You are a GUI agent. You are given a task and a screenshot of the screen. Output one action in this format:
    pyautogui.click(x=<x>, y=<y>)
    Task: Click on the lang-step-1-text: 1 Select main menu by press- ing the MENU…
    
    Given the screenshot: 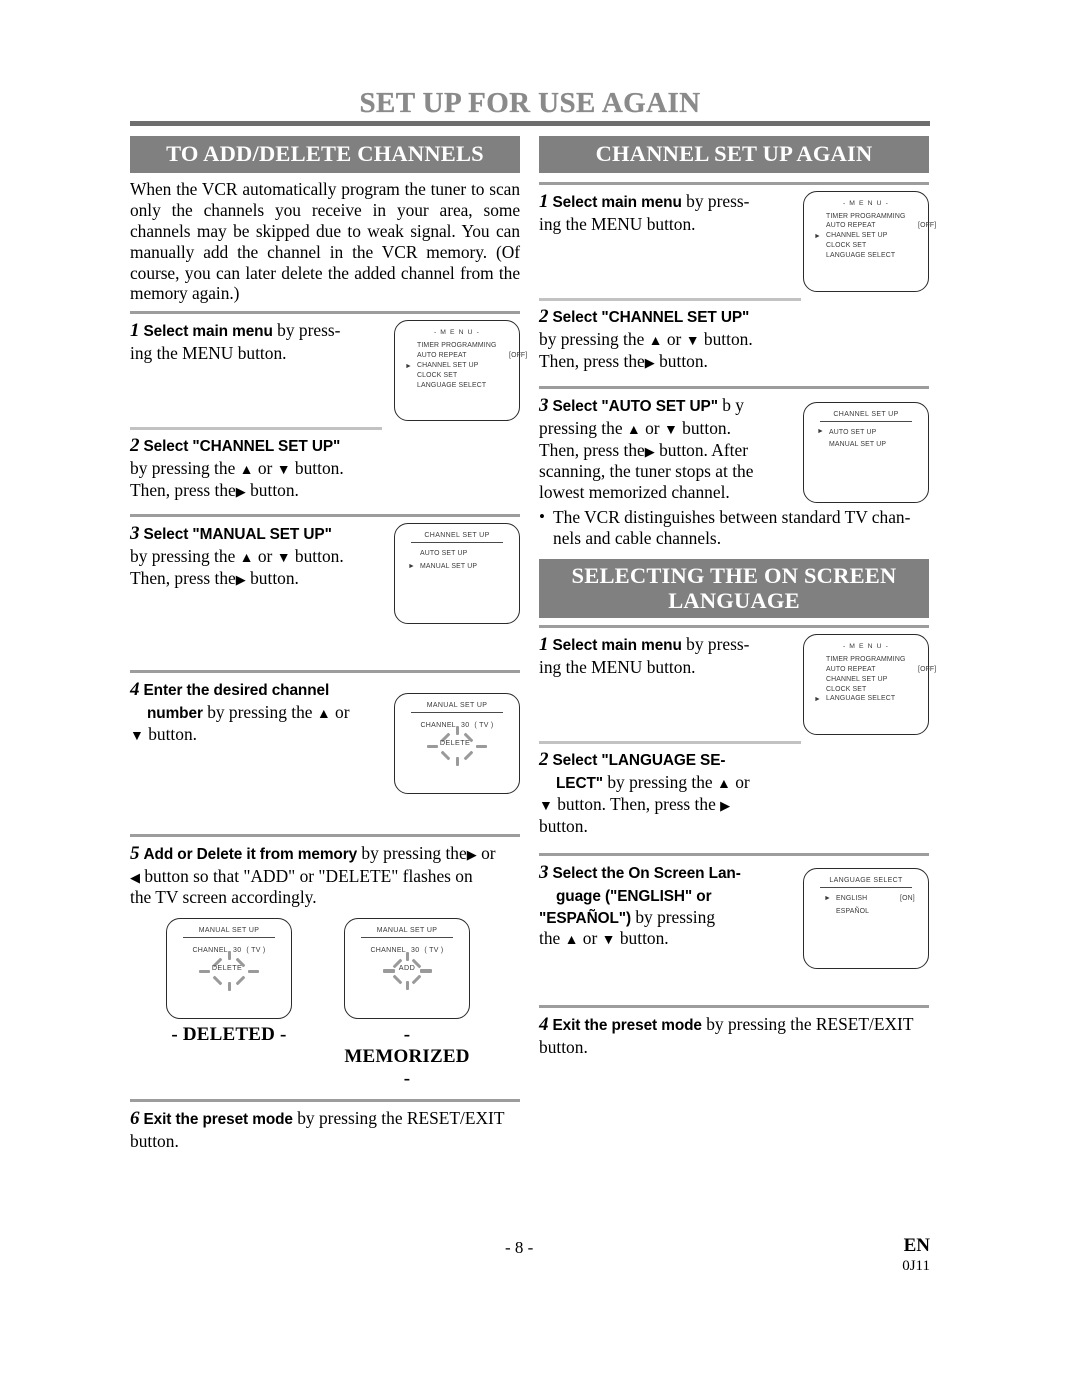 What is the action you would take?
    pyautogui.click(x=658, y=656)
    